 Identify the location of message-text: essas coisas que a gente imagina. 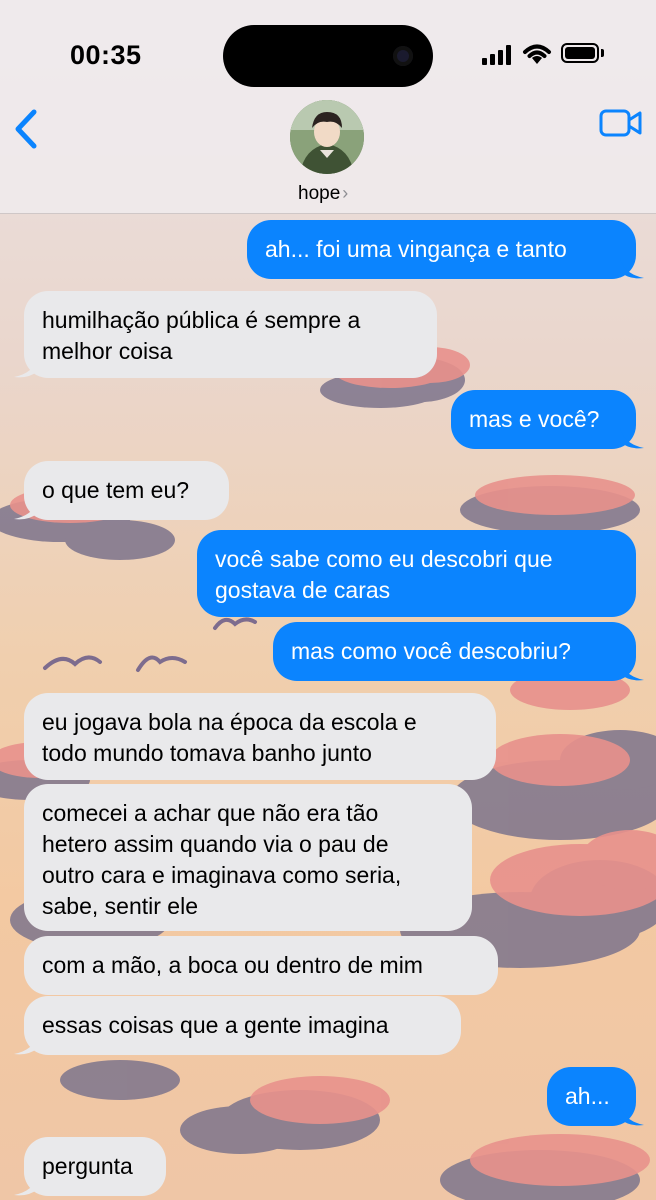
(215, 1025).